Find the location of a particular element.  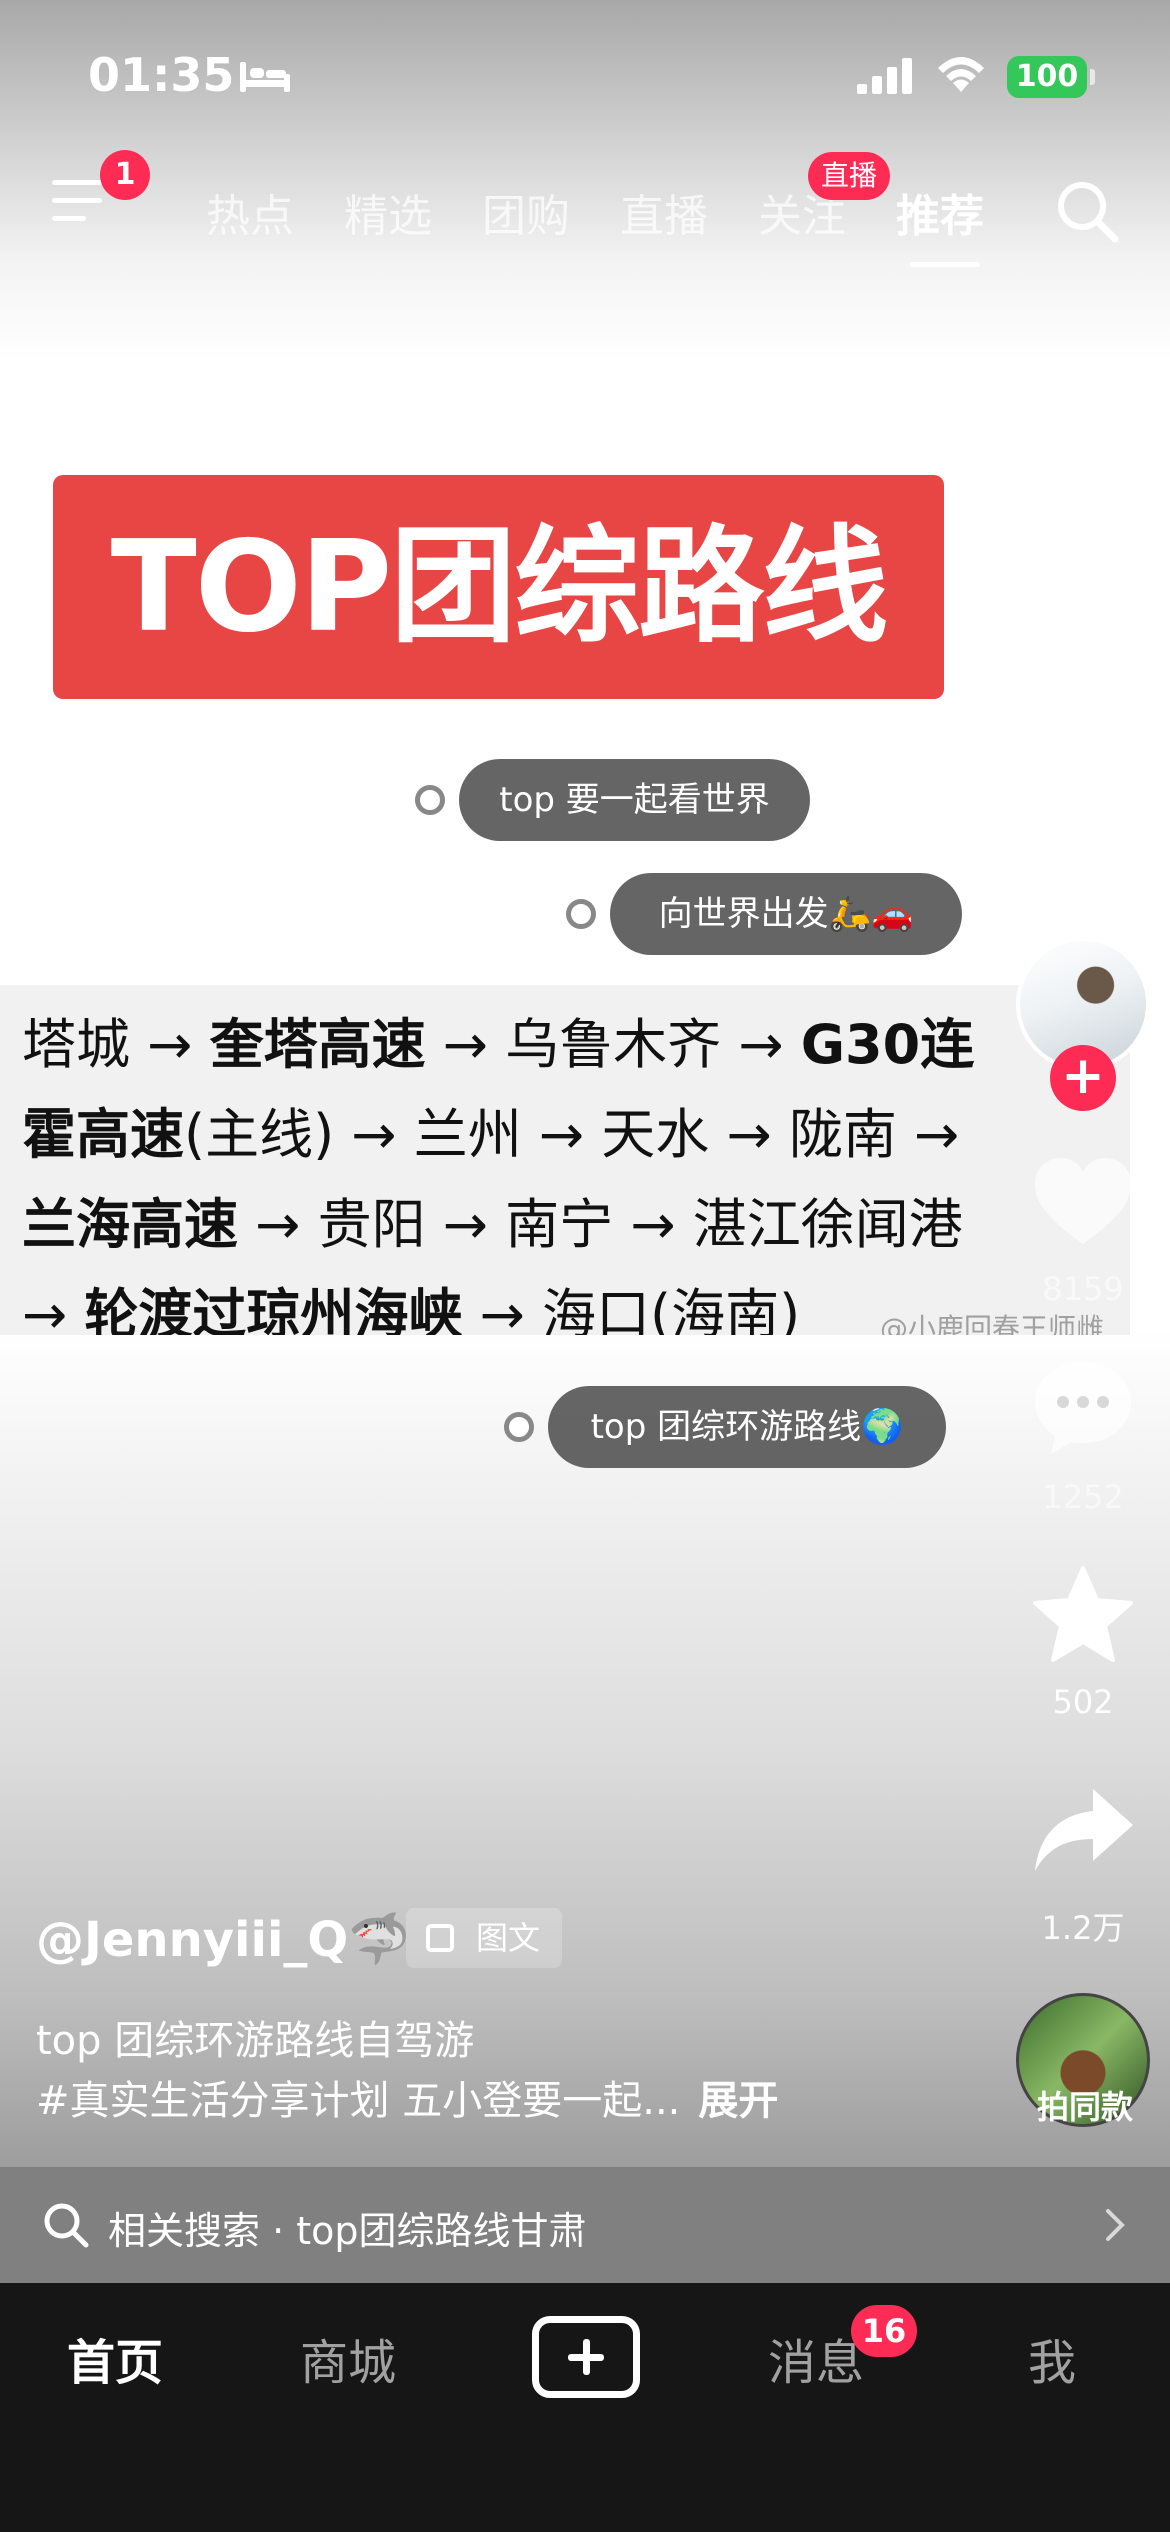

route-line-1: 塔城 → 奎塔高速 → 乌鲁木齐 → G30连 is located at coordinates (498, 1039).